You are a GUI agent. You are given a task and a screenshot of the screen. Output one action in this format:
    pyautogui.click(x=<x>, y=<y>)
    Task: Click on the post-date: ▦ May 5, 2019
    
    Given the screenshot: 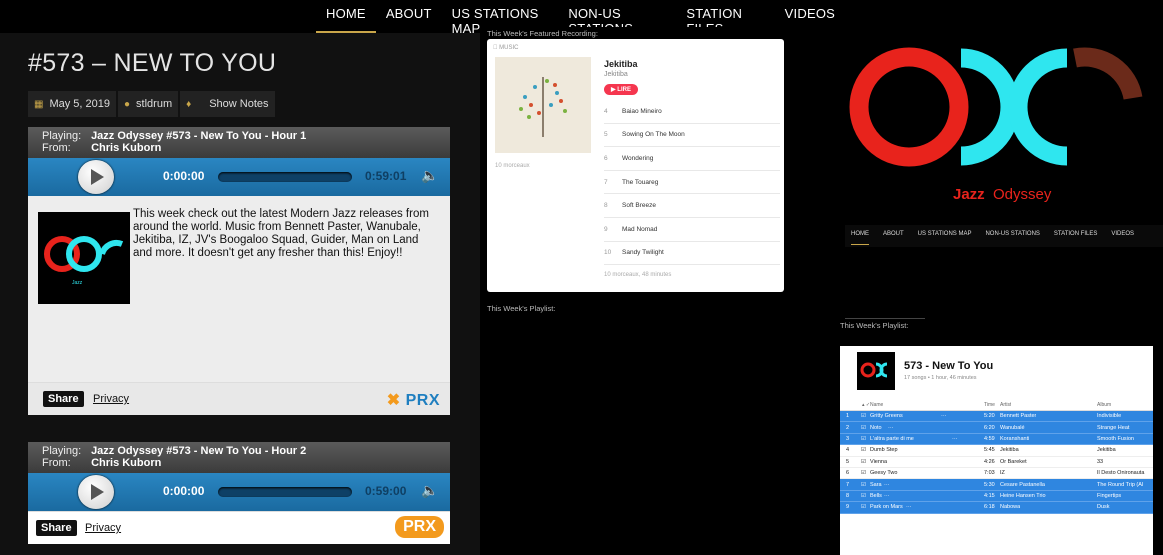 What is the action you would take?
    pyautogui.click(x=72, y=104)
    